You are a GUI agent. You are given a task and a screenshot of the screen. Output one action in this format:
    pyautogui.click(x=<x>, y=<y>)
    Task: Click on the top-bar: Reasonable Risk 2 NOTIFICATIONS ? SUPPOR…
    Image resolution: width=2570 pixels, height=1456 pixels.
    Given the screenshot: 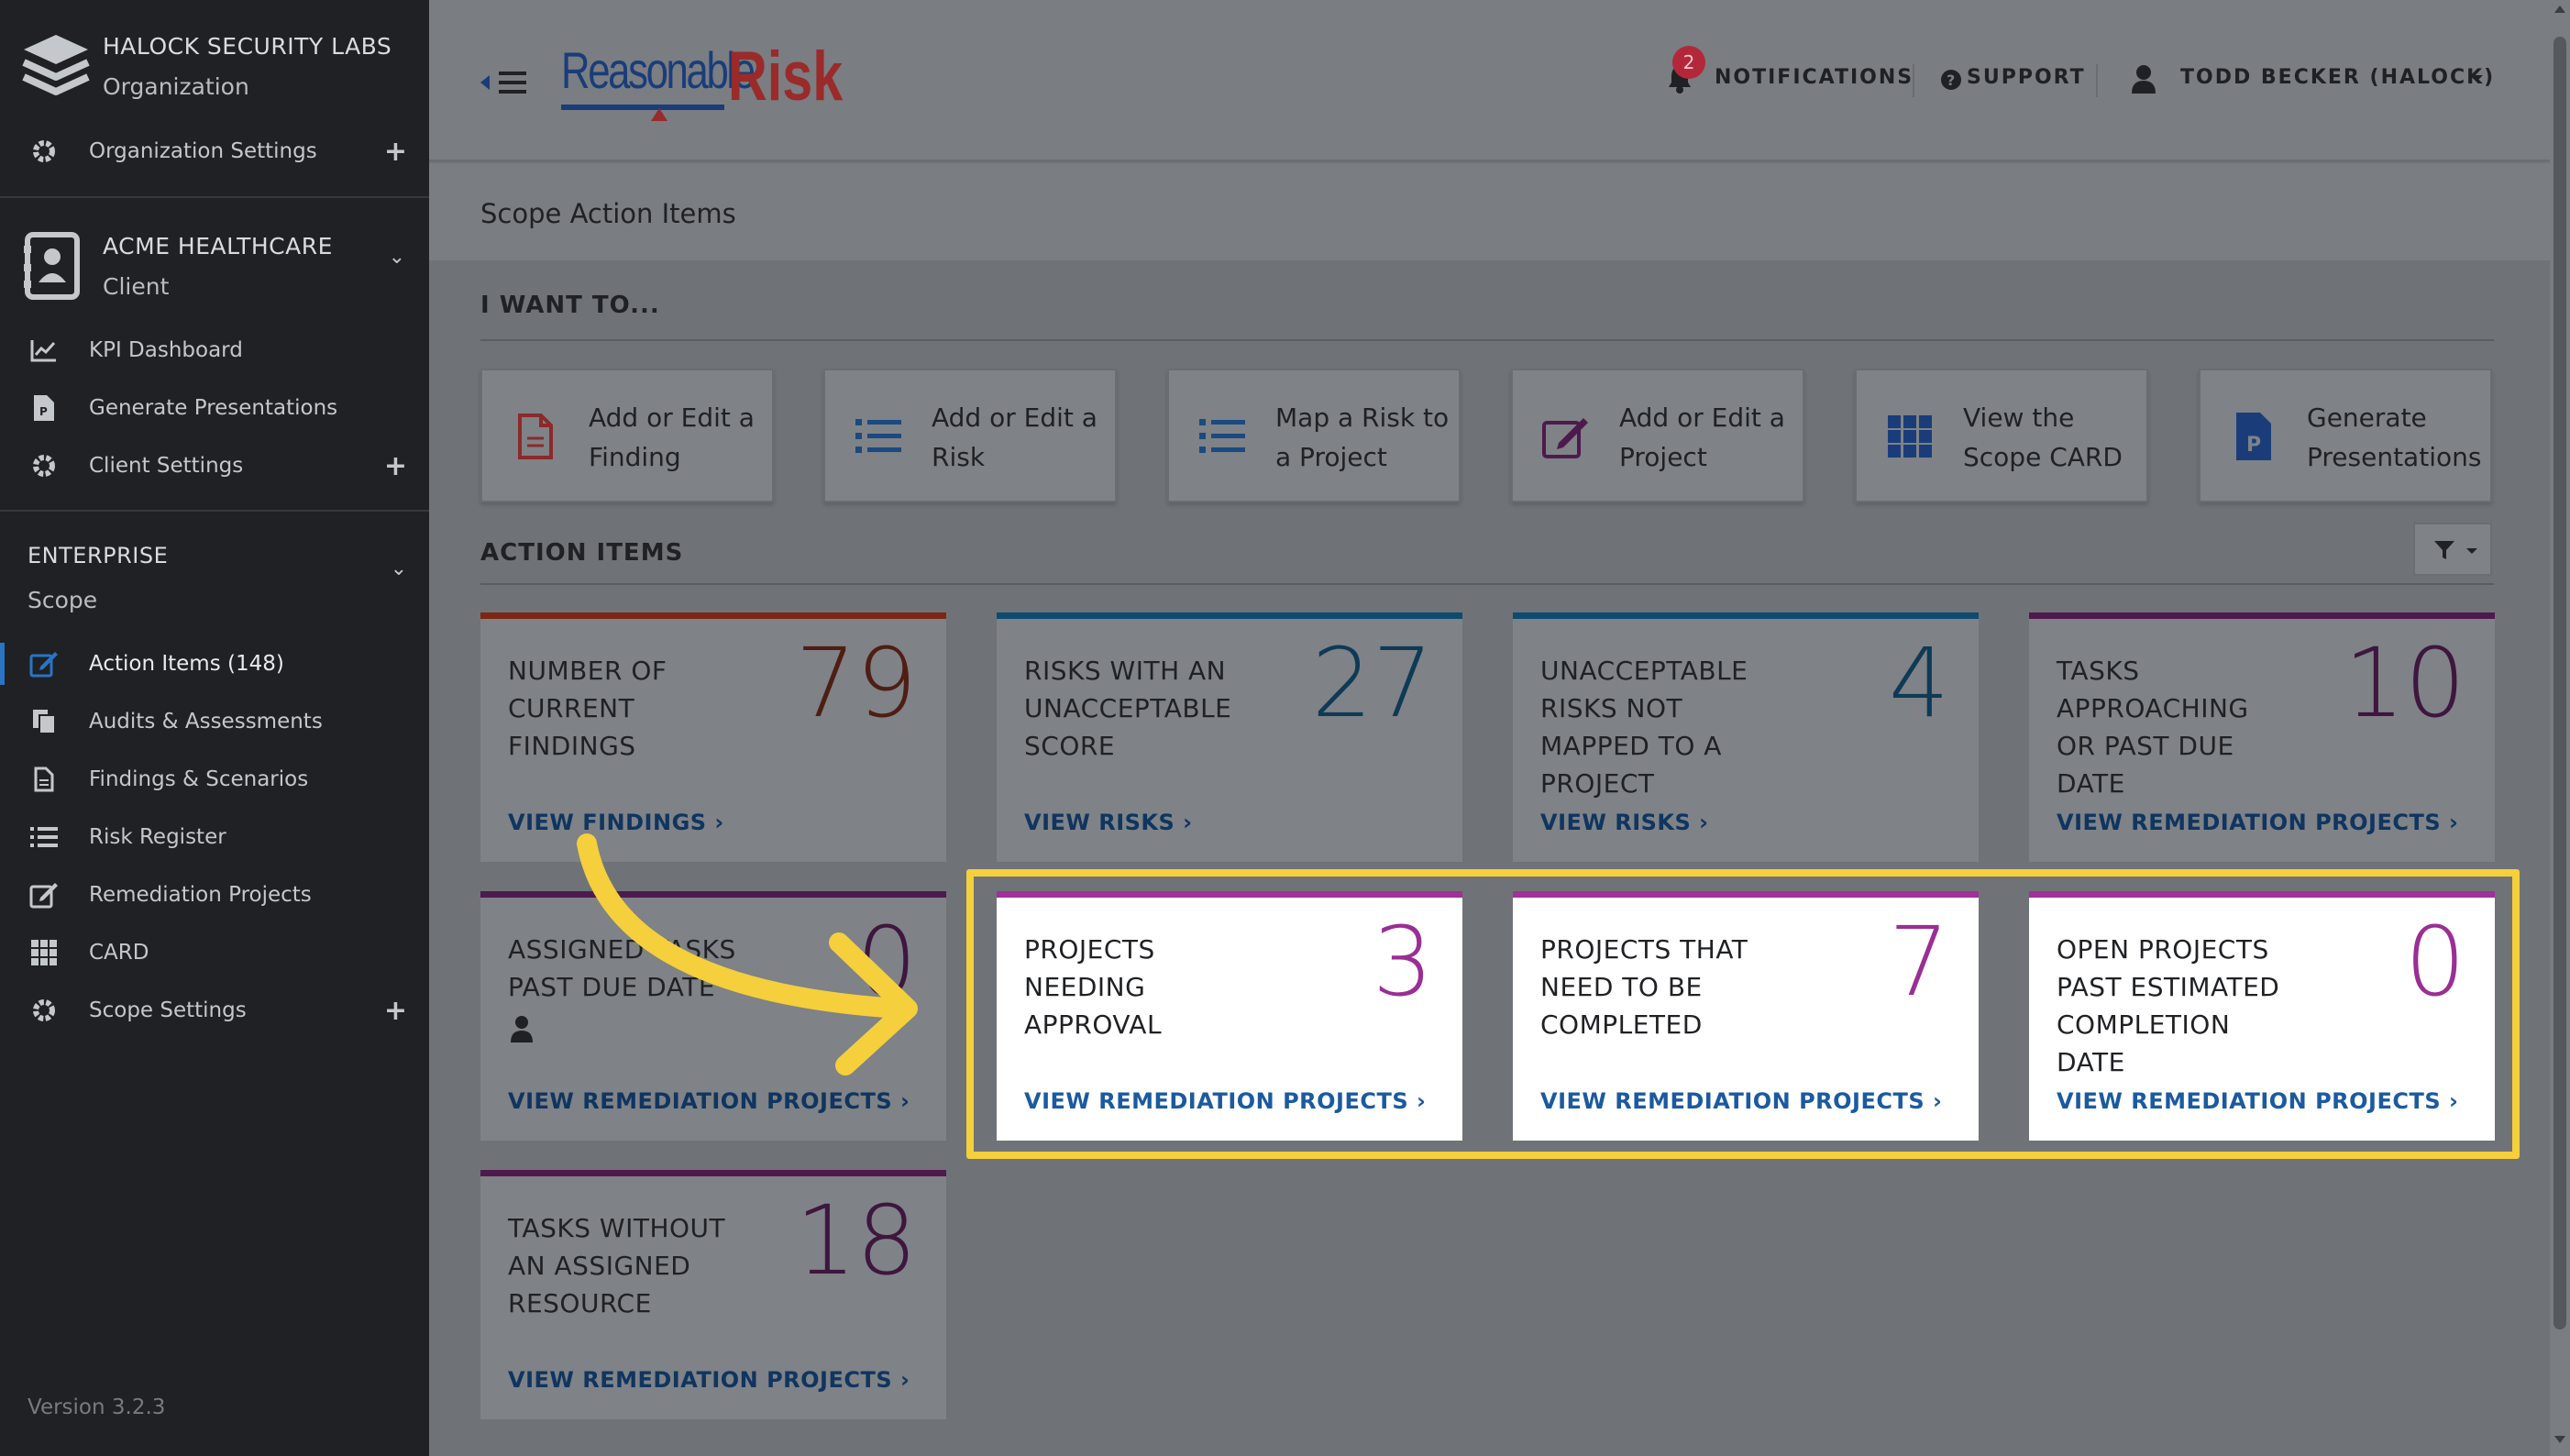 What is the action you would take?
    pyautogui.click(x=1489, y=80)
    